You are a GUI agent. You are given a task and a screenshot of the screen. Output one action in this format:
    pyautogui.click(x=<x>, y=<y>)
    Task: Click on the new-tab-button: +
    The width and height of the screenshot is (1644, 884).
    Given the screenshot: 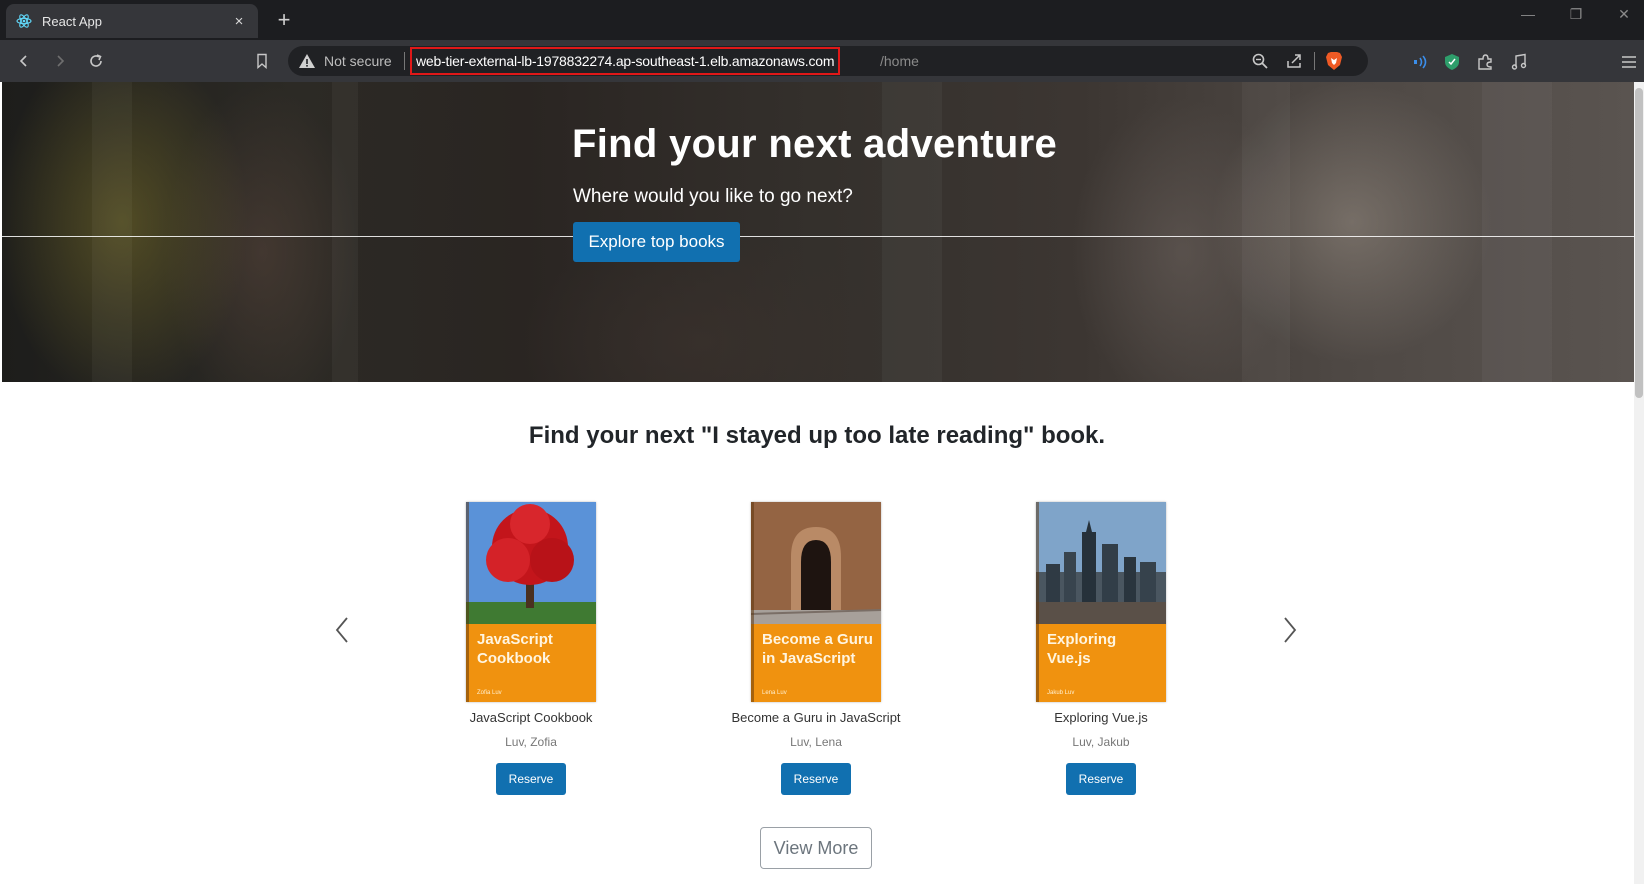 What is the action you would take?
    pyautogui.click(x=284, y=20)
    